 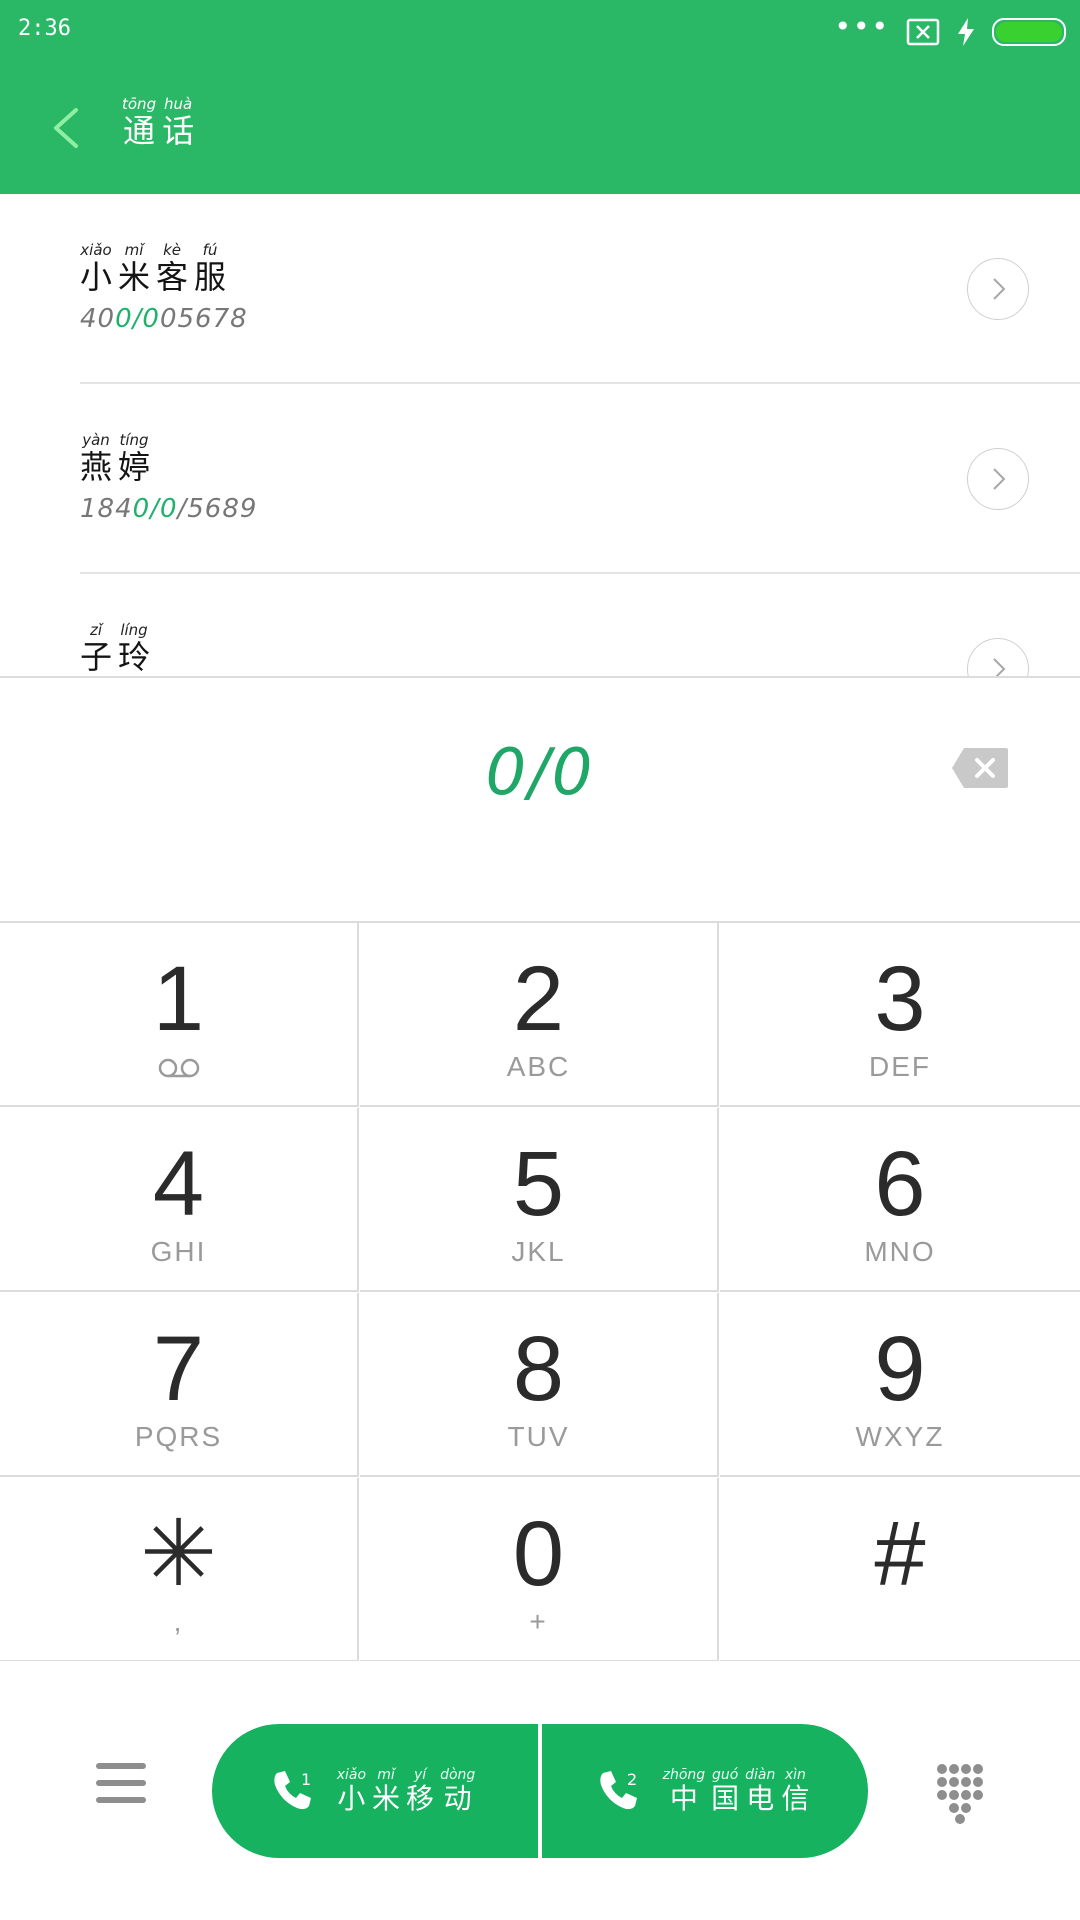 What do you see at coordinates (950, 32) in the screenshot?
I see `status-icons: •••` at bounding box center [950, 32].